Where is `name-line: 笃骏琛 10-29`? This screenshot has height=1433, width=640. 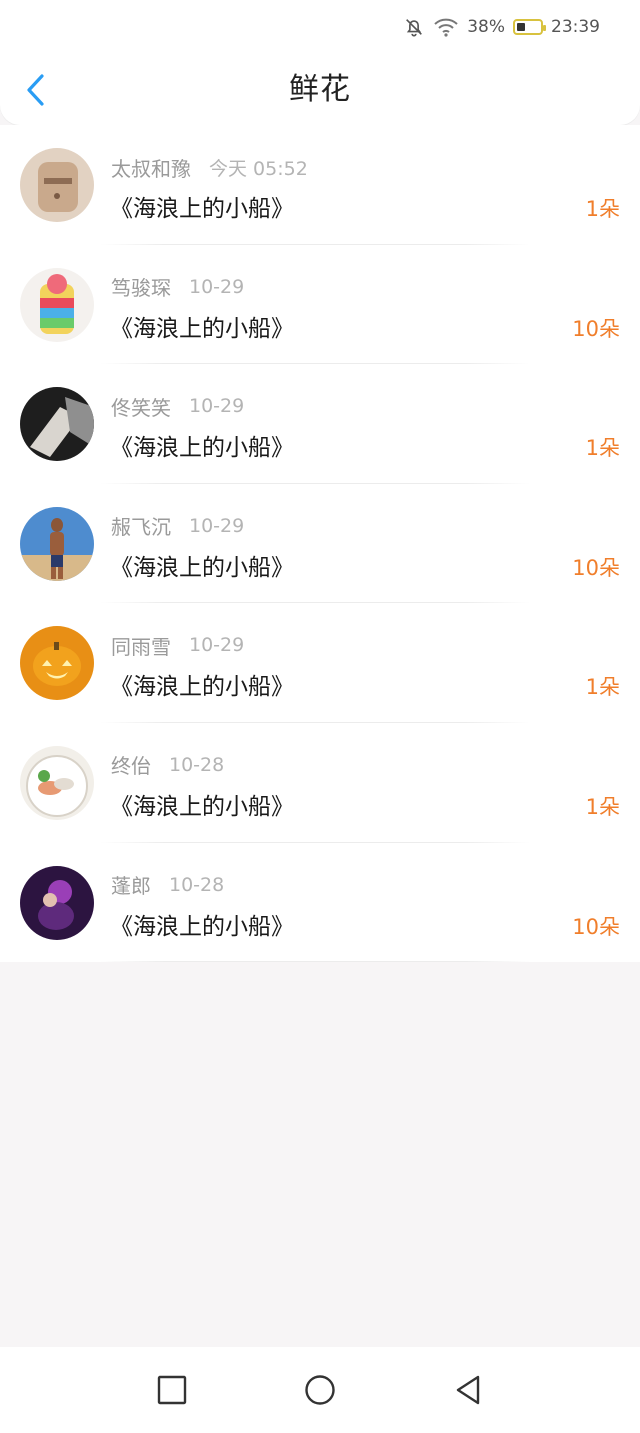
name-line: 笃骏琛 10-29 is located at coordinates (177, 287).